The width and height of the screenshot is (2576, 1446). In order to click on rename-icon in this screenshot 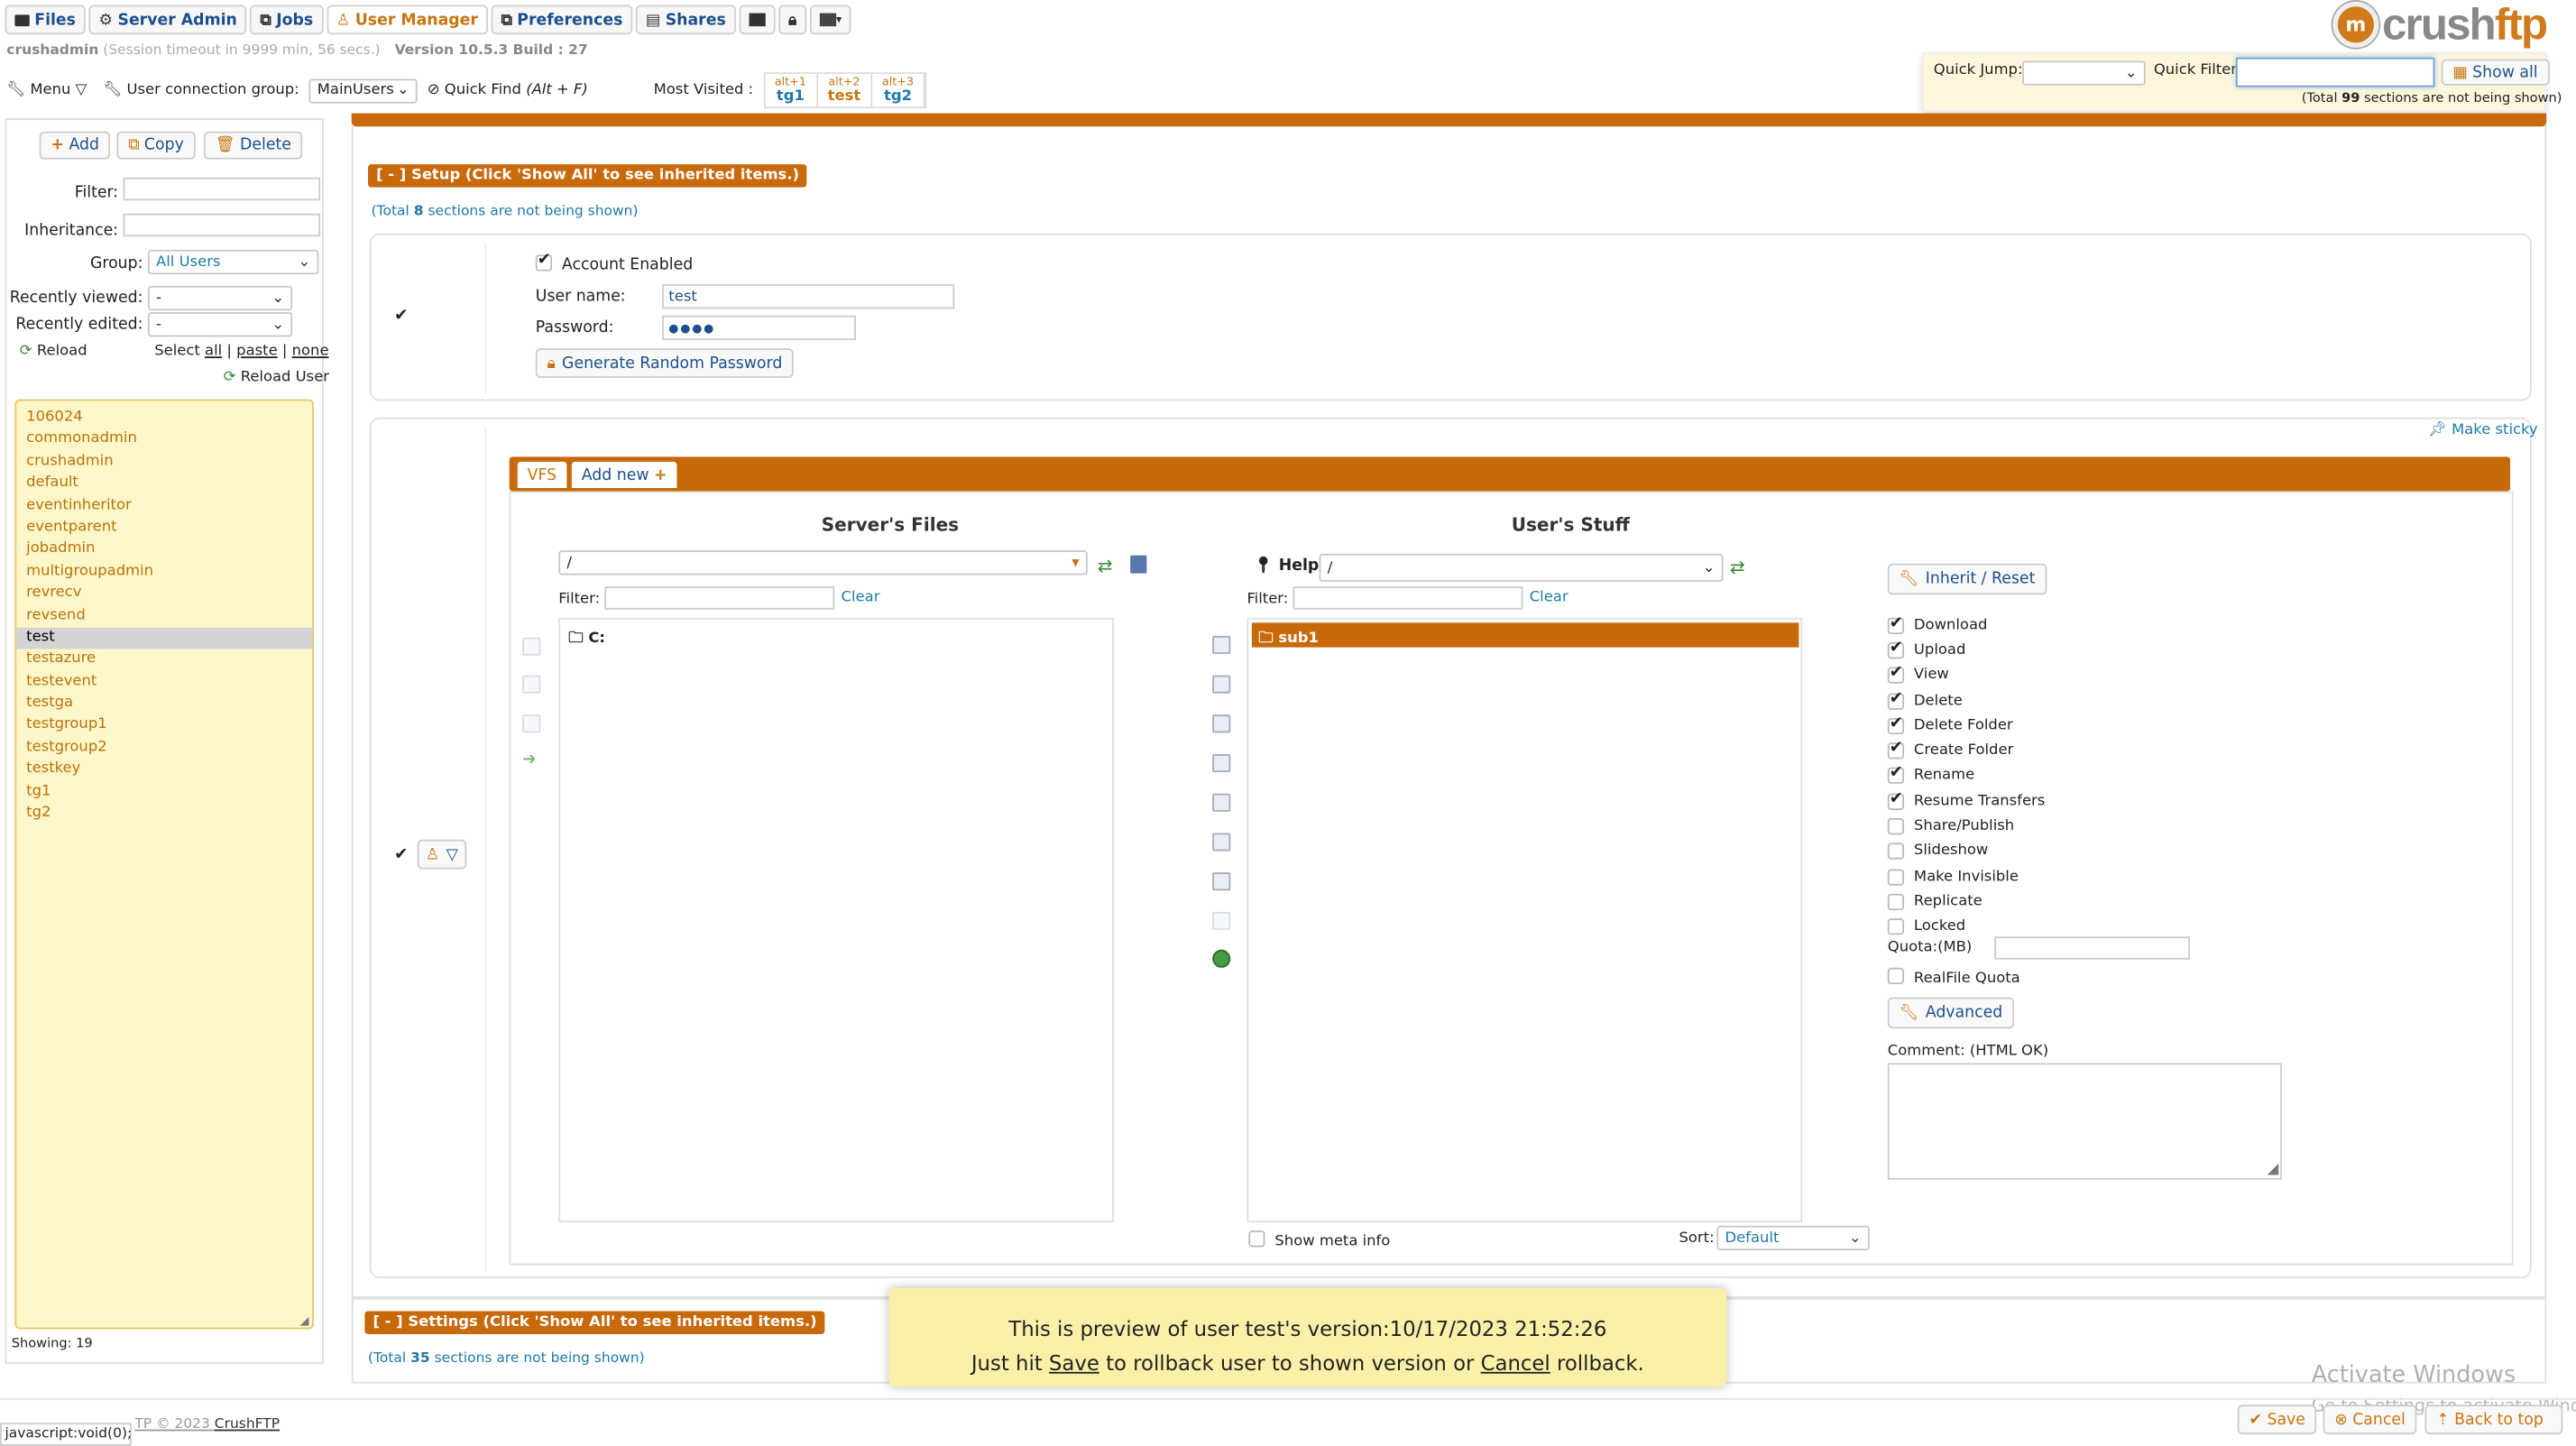, I will do `click(1221, 724)`.